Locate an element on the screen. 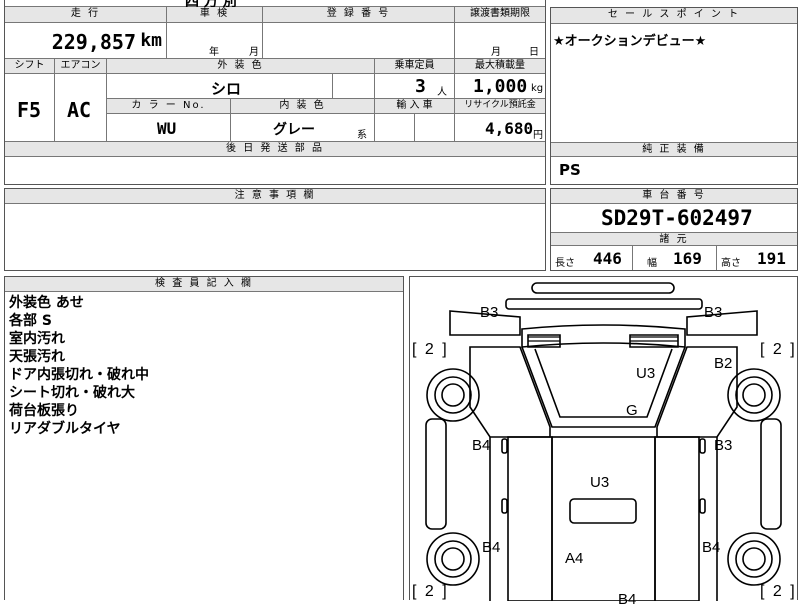 This screenshot has height=608, width=800. transfer-header: 譲渡書類期限 is located at coordinates (500, 15).